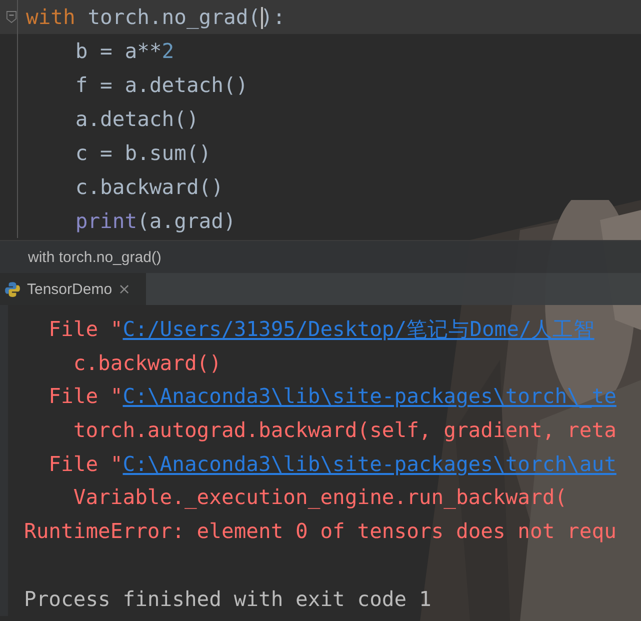  What do you see at coordinates (320, 153) in the screenshot?
I see `code-line: c = b.sum()` at bounding box center [320, 153].